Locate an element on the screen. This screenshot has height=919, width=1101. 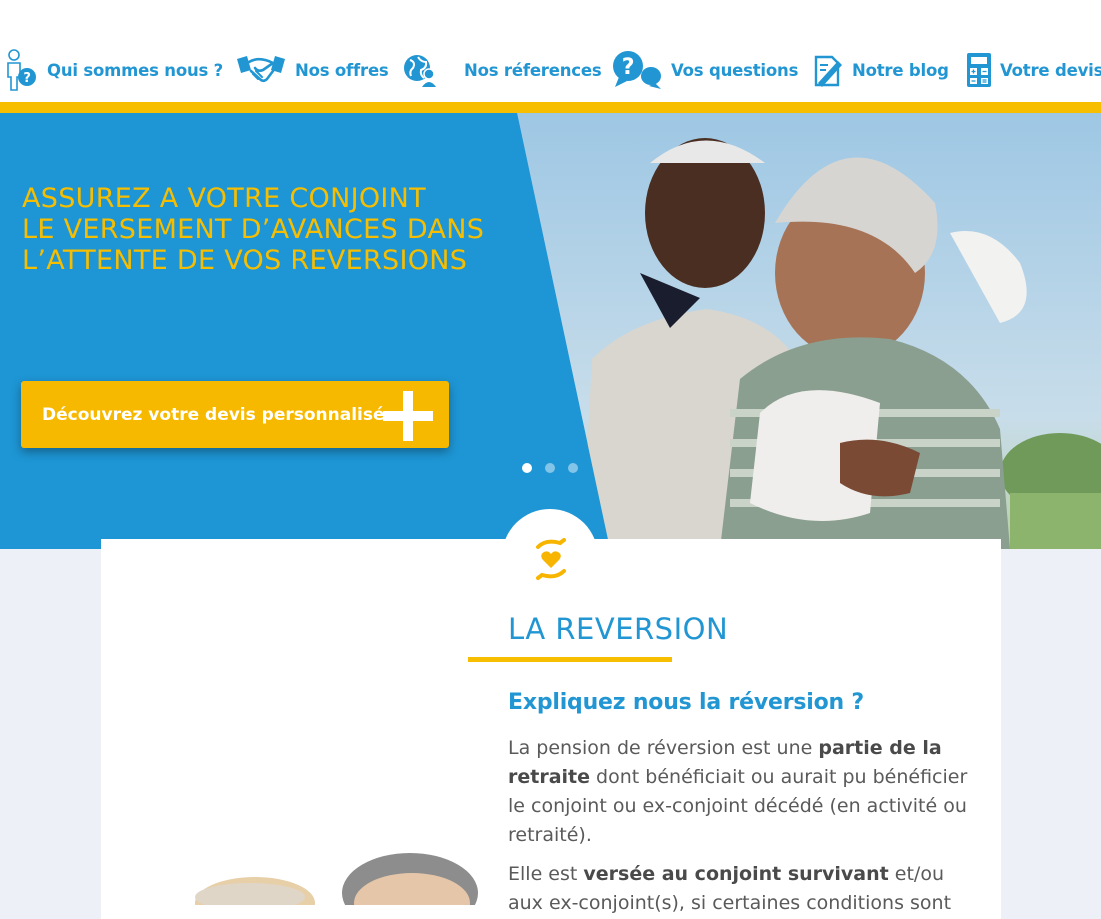
nav-label: Nos offres is located at coordinates (342, 70).